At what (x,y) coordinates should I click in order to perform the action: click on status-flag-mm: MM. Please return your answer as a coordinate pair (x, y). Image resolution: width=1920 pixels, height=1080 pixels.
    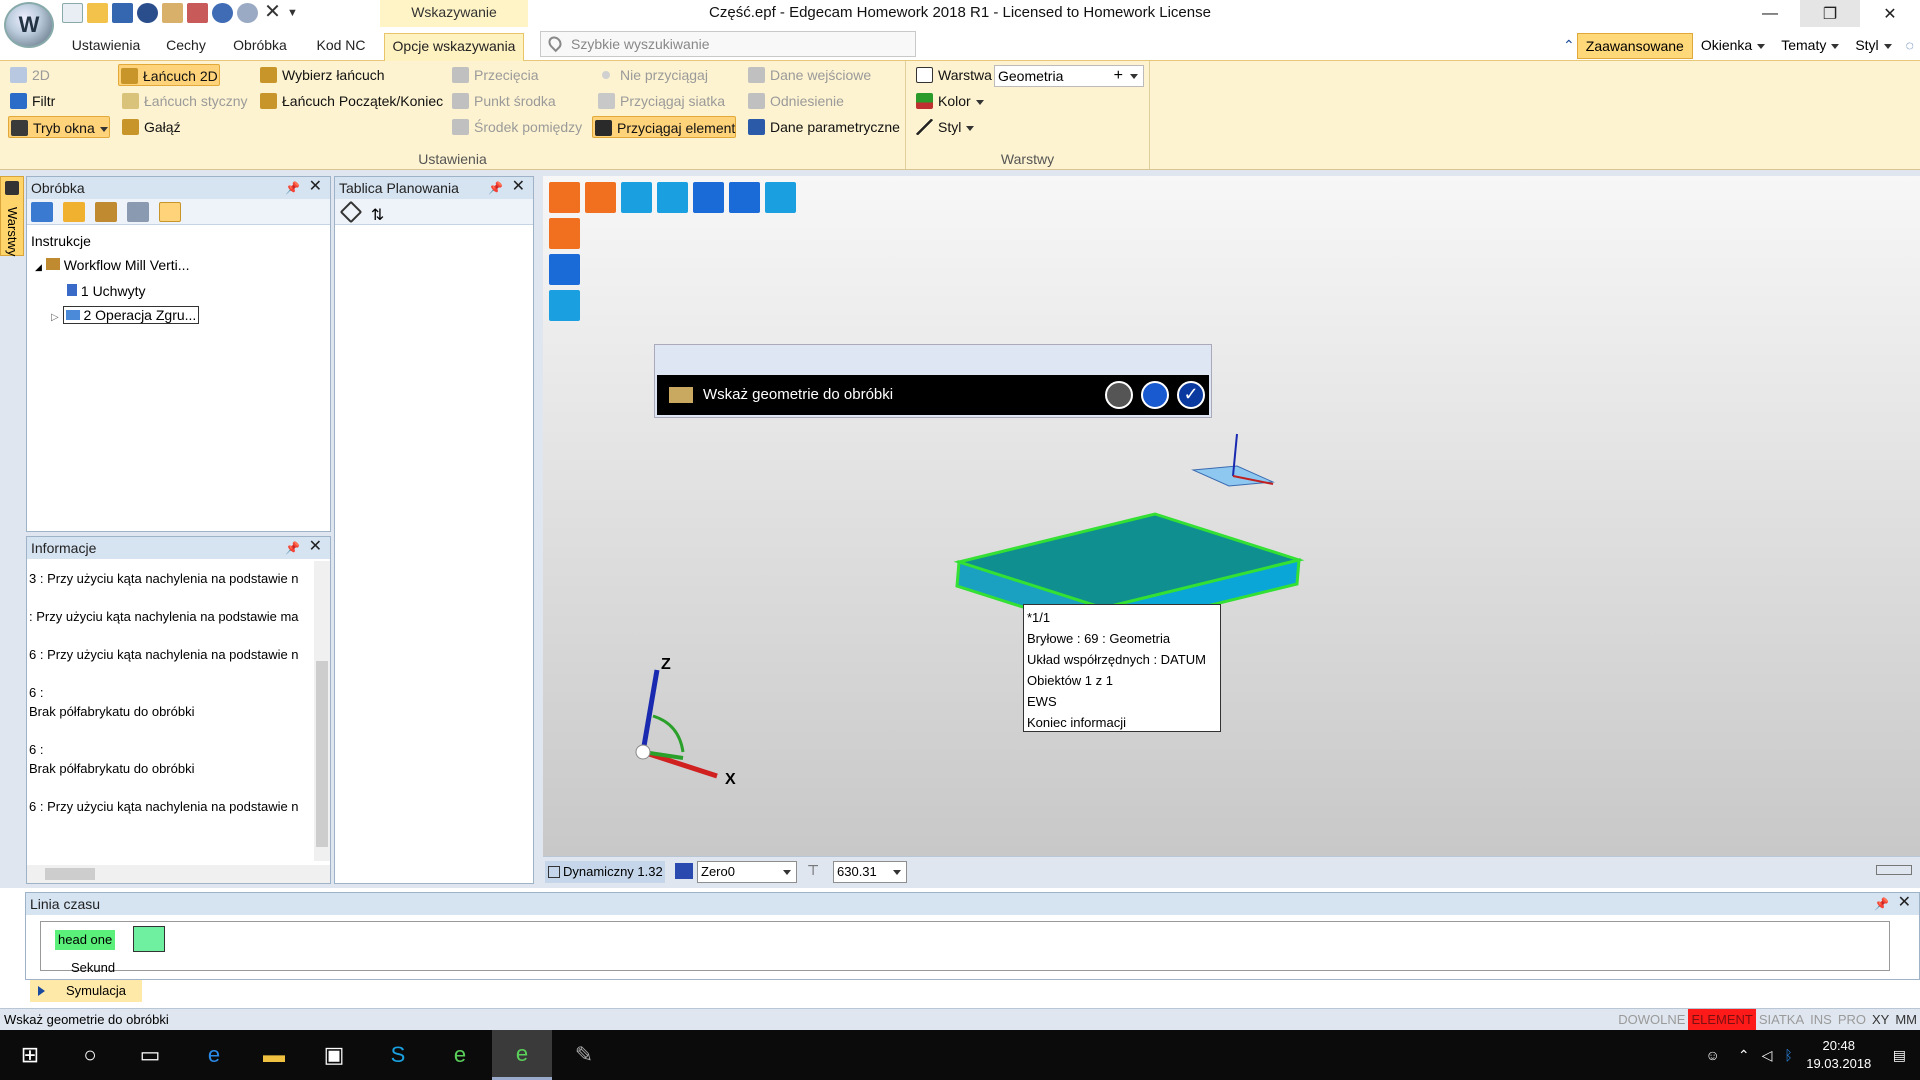
    Looking at the image, I should click on (1906, 1020).